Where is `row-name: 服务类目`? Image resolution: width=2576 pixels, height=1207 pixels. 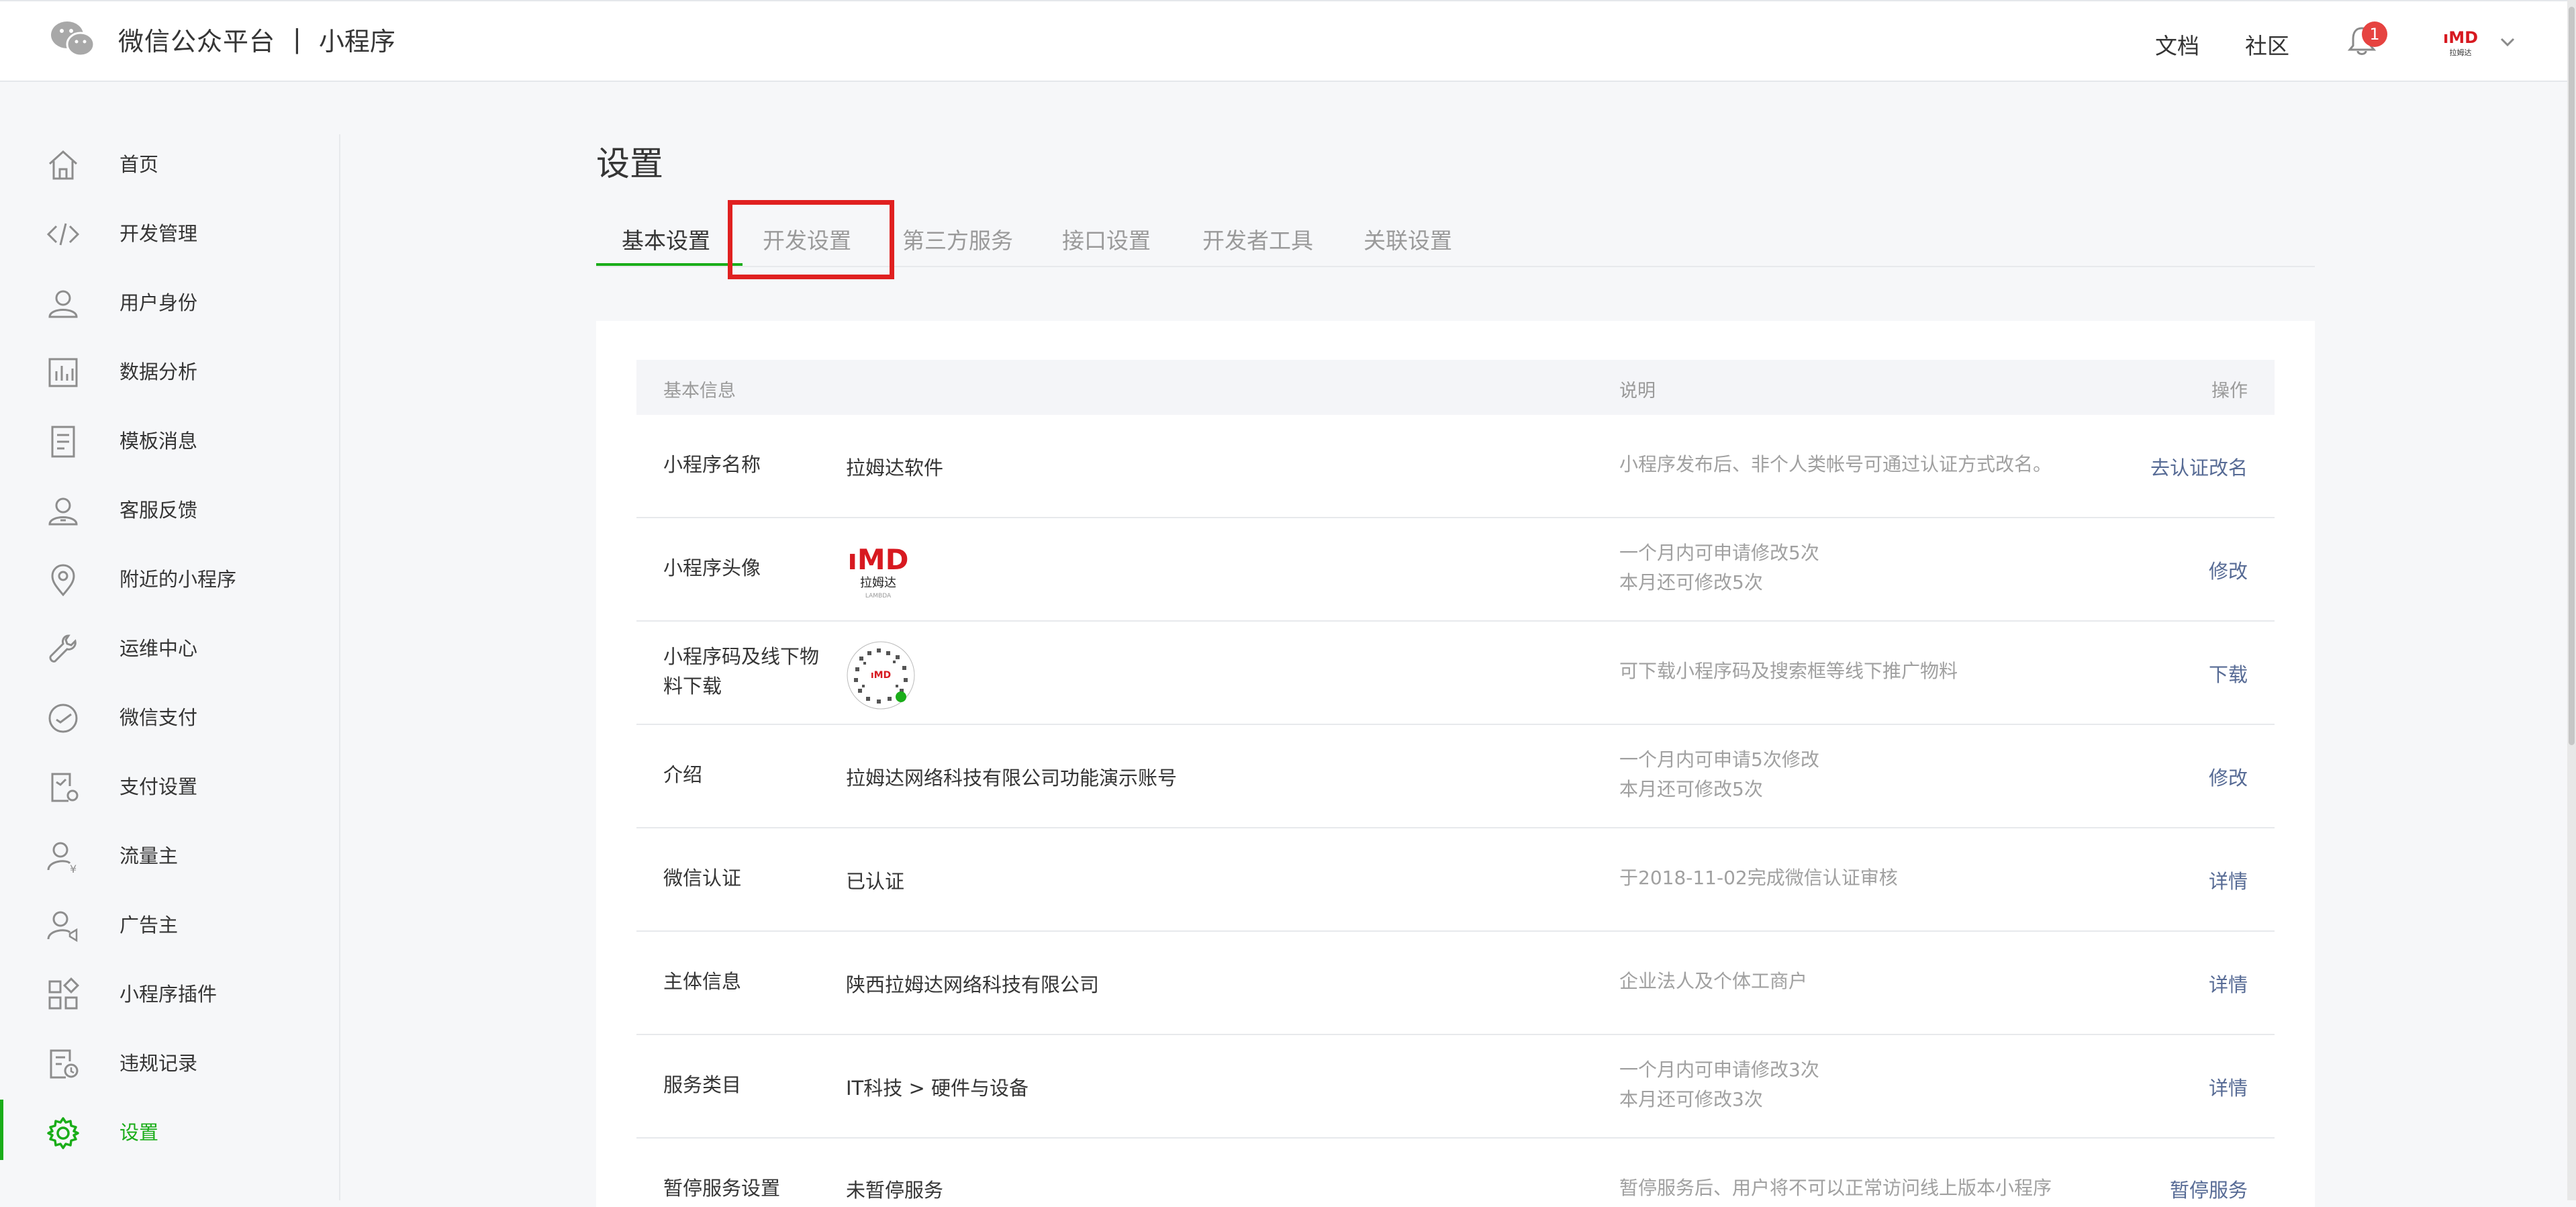
row-name: 服务类目 is located at coordinates (702, 1084).